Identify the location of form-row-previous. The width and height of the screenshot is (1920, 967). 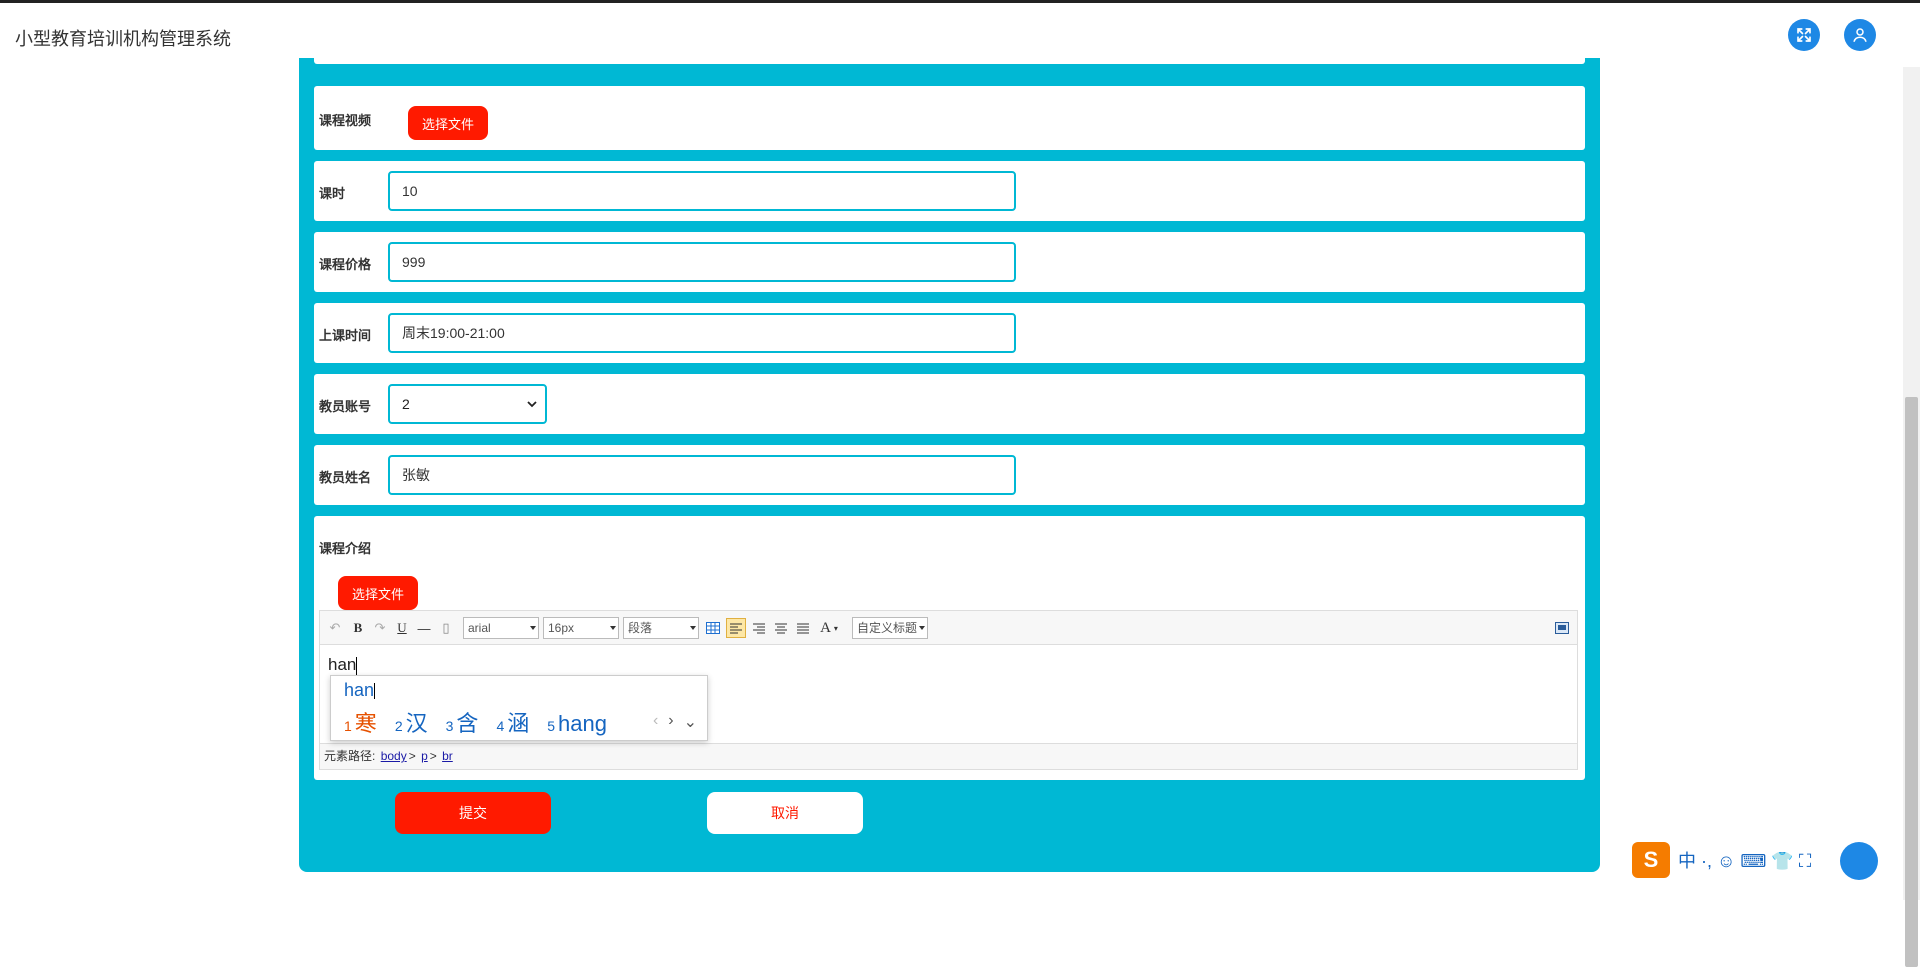
(949, 59).